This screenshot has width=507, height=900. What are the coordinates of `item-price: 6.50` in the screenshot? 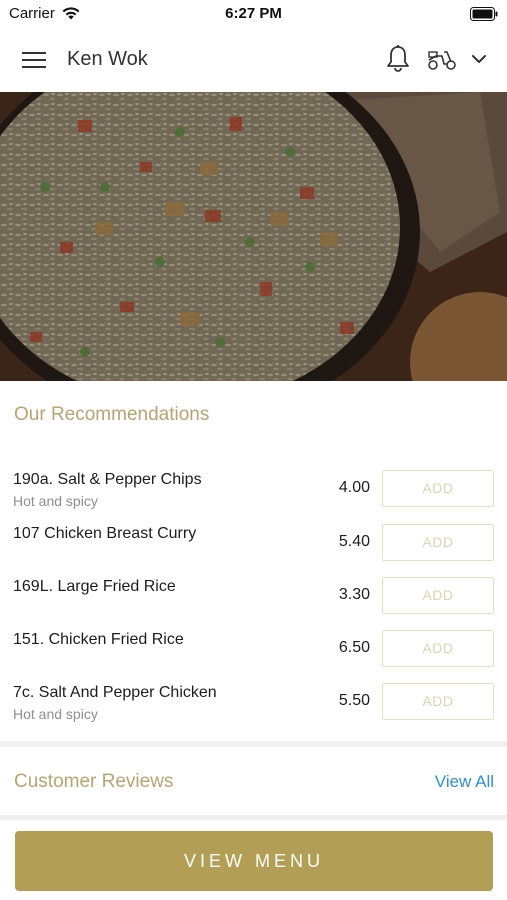 It's located at (354, 647).